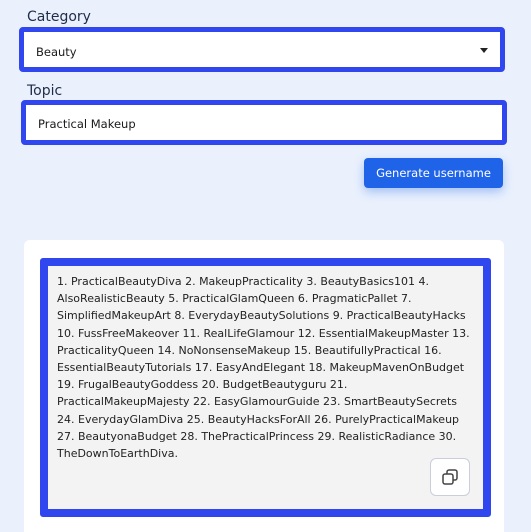 This screenshot has width=531, height=532. What do you see at coordinates (262, 49) in the screenshot?
I see `category-select: Beauty` at bounding box center [262, 49].